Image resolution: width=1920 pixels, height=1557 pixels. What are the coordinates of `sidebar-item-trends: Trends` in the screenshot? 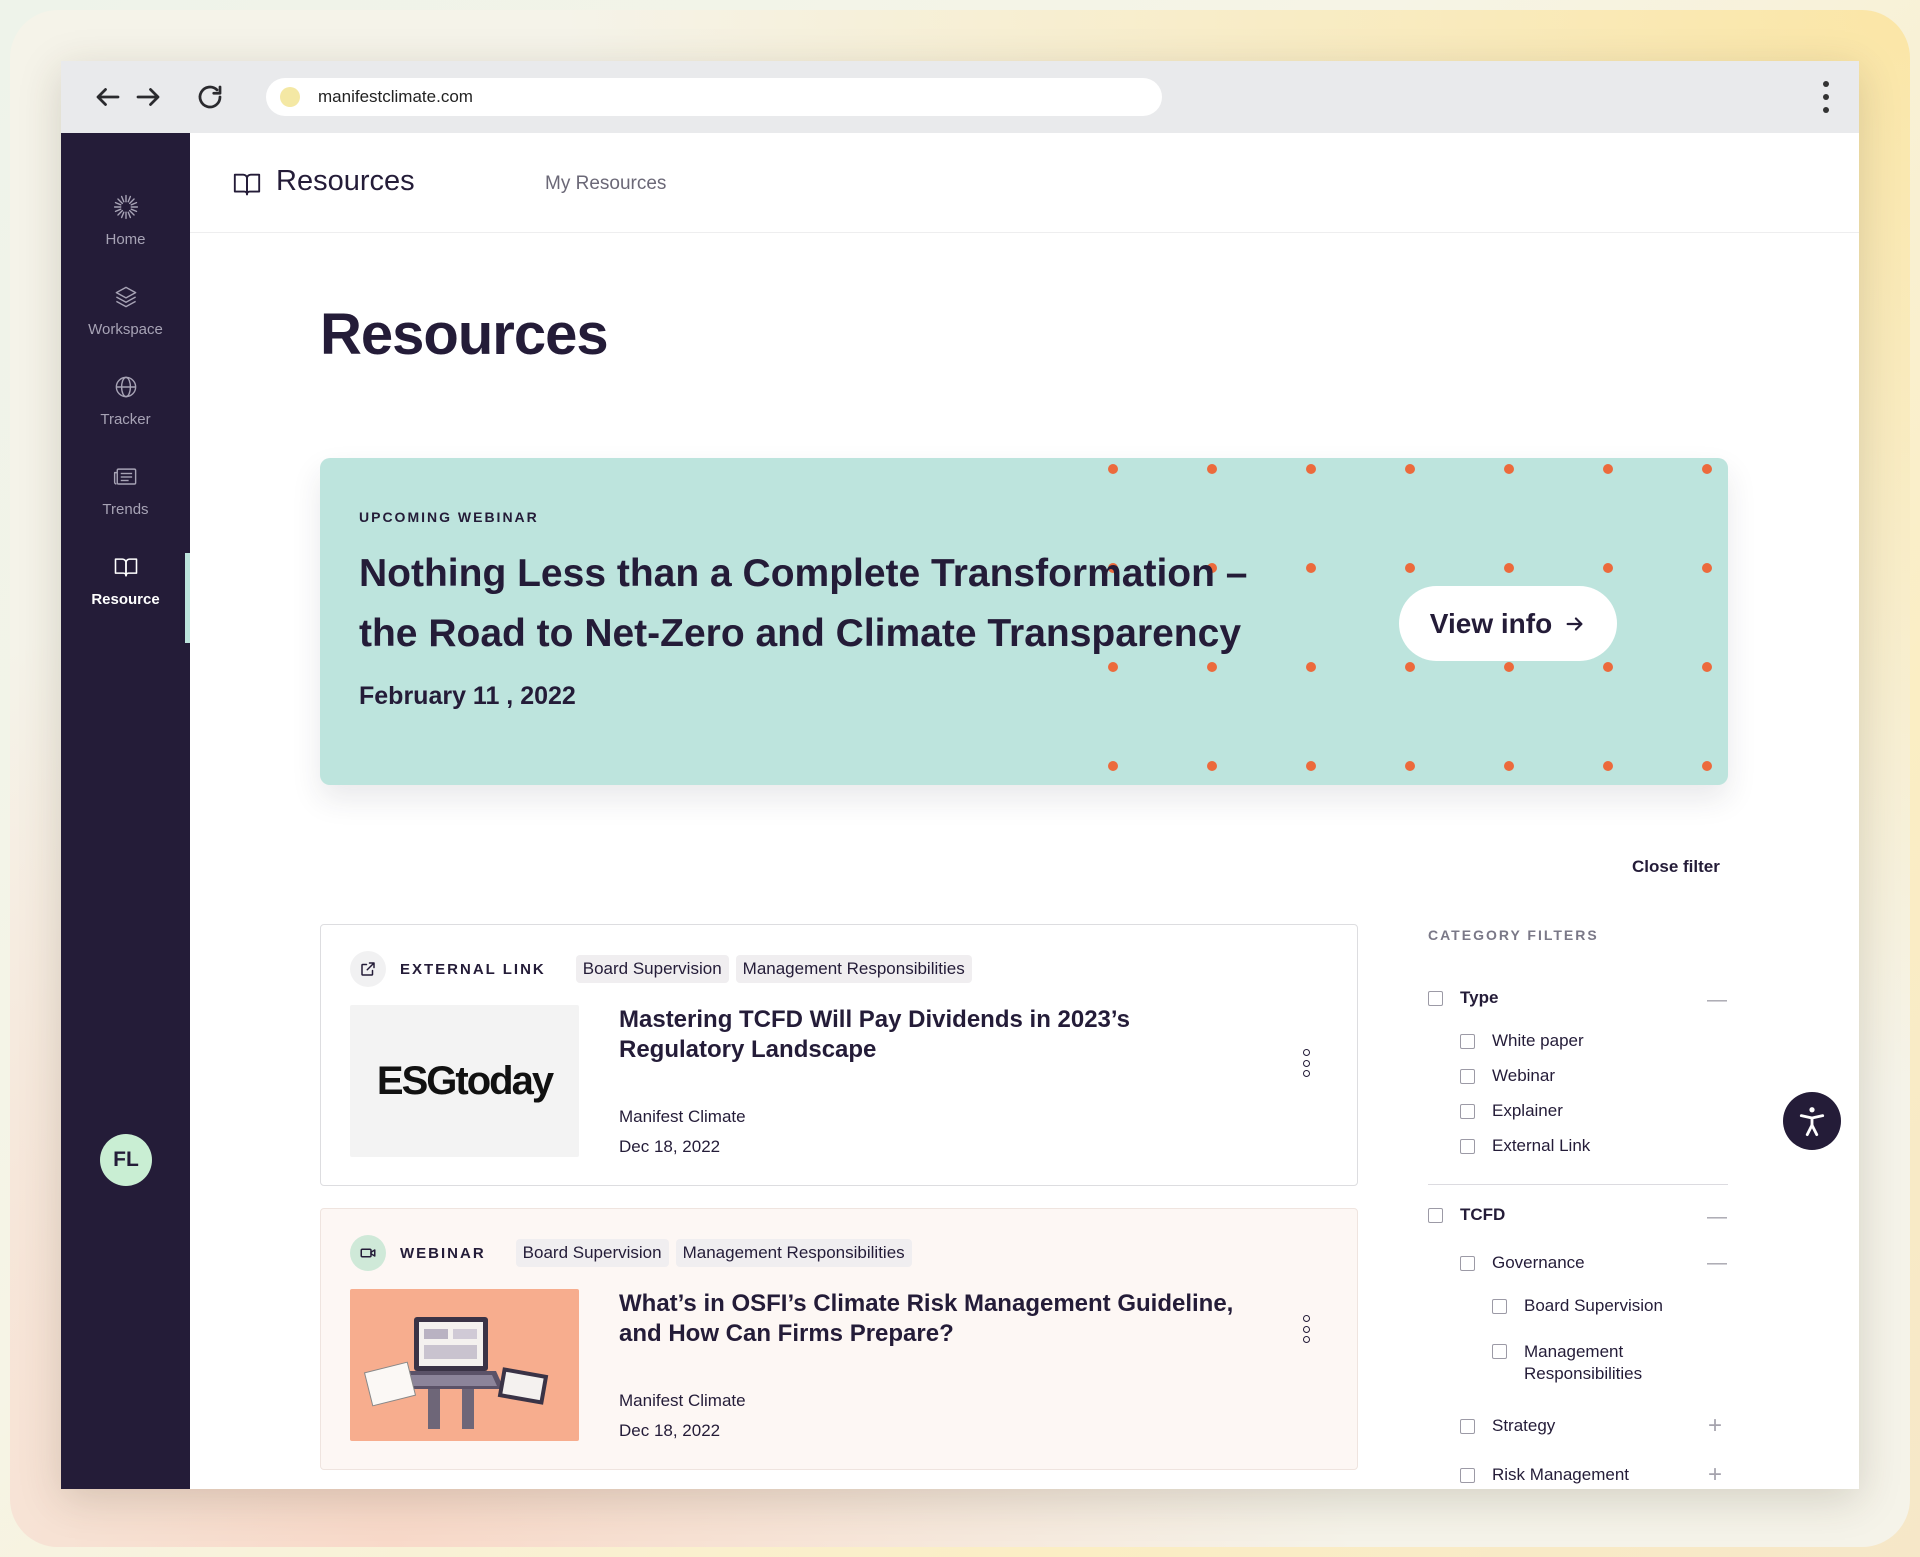 It's located at (125, 489).